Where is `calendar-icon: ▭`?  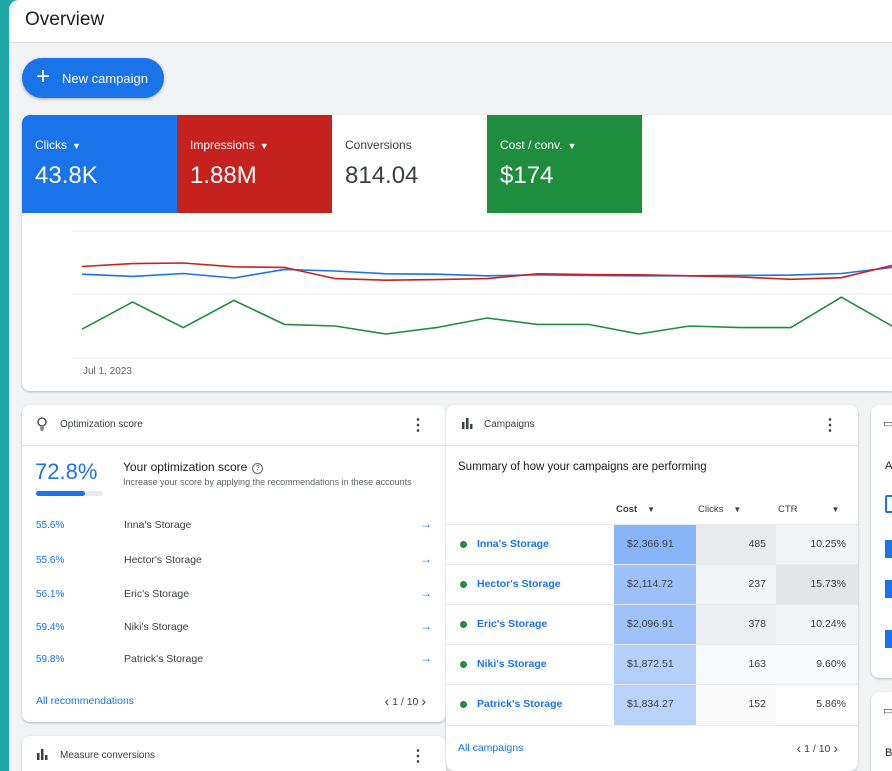 calendar-icon: ▭ is located at coordinates (887, 711).